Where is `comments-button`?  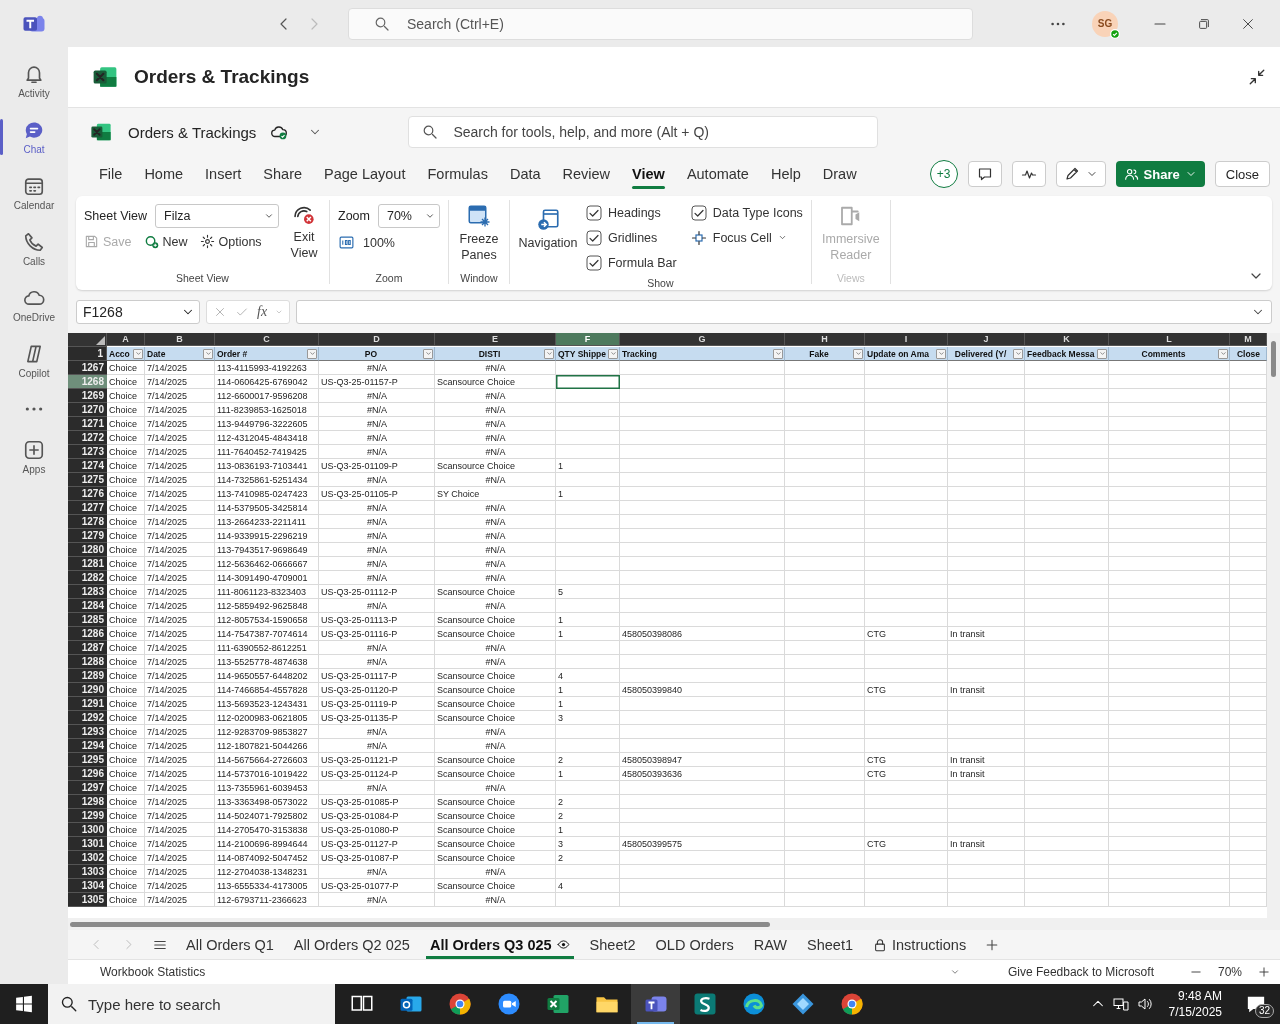
comments-button is located at coordinates (984, 174).